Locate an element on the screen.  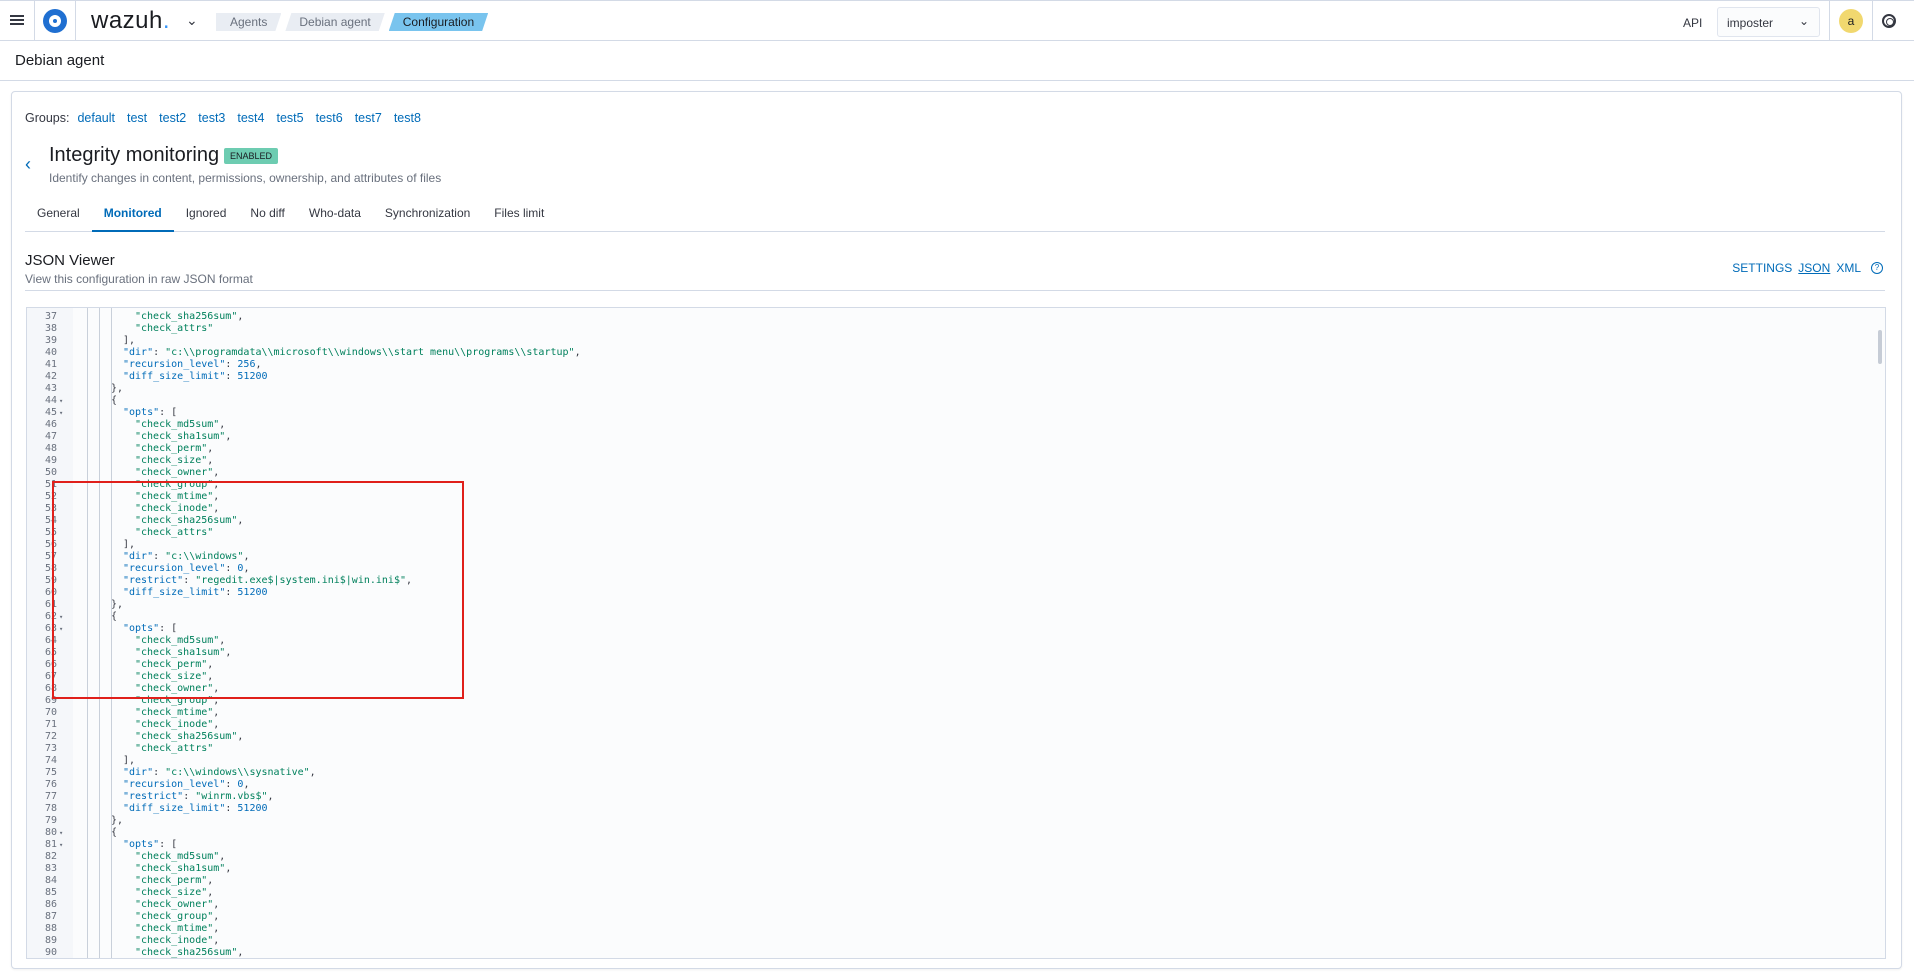
code-text: "check_mtime", is located at coordinates (177, 712).